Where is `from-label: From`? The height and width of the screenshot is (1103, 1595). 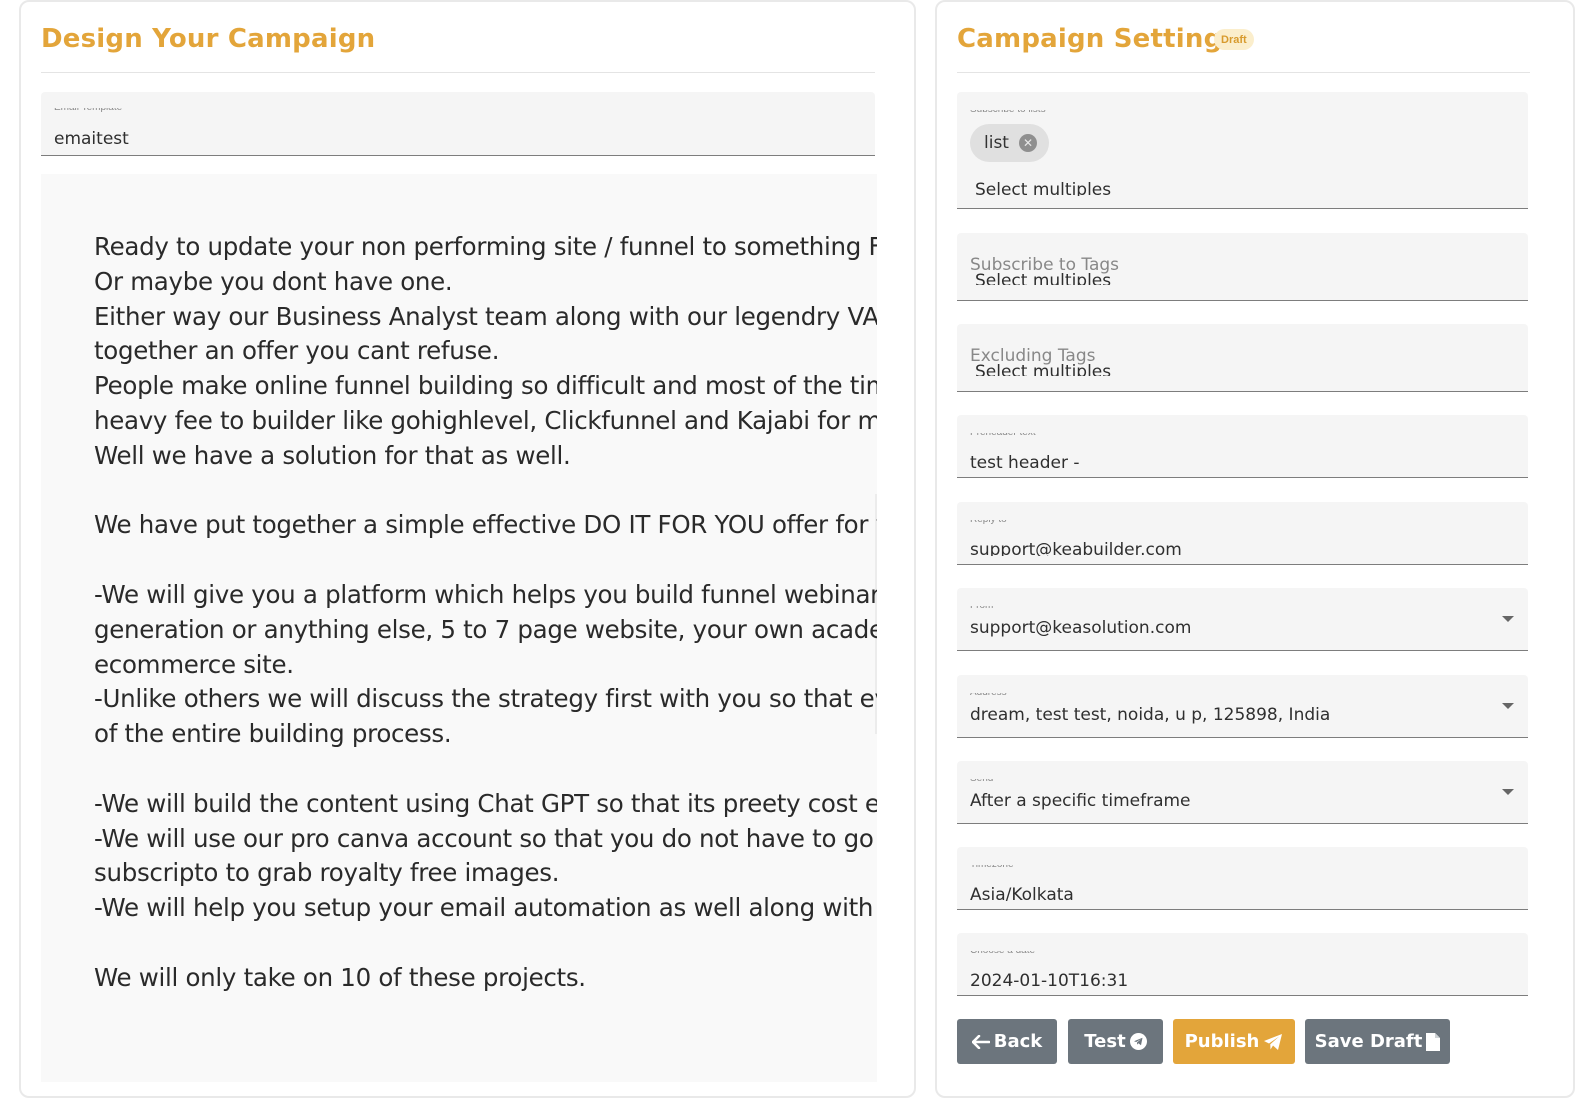 from-label: From is located at coordinates (982, 605).